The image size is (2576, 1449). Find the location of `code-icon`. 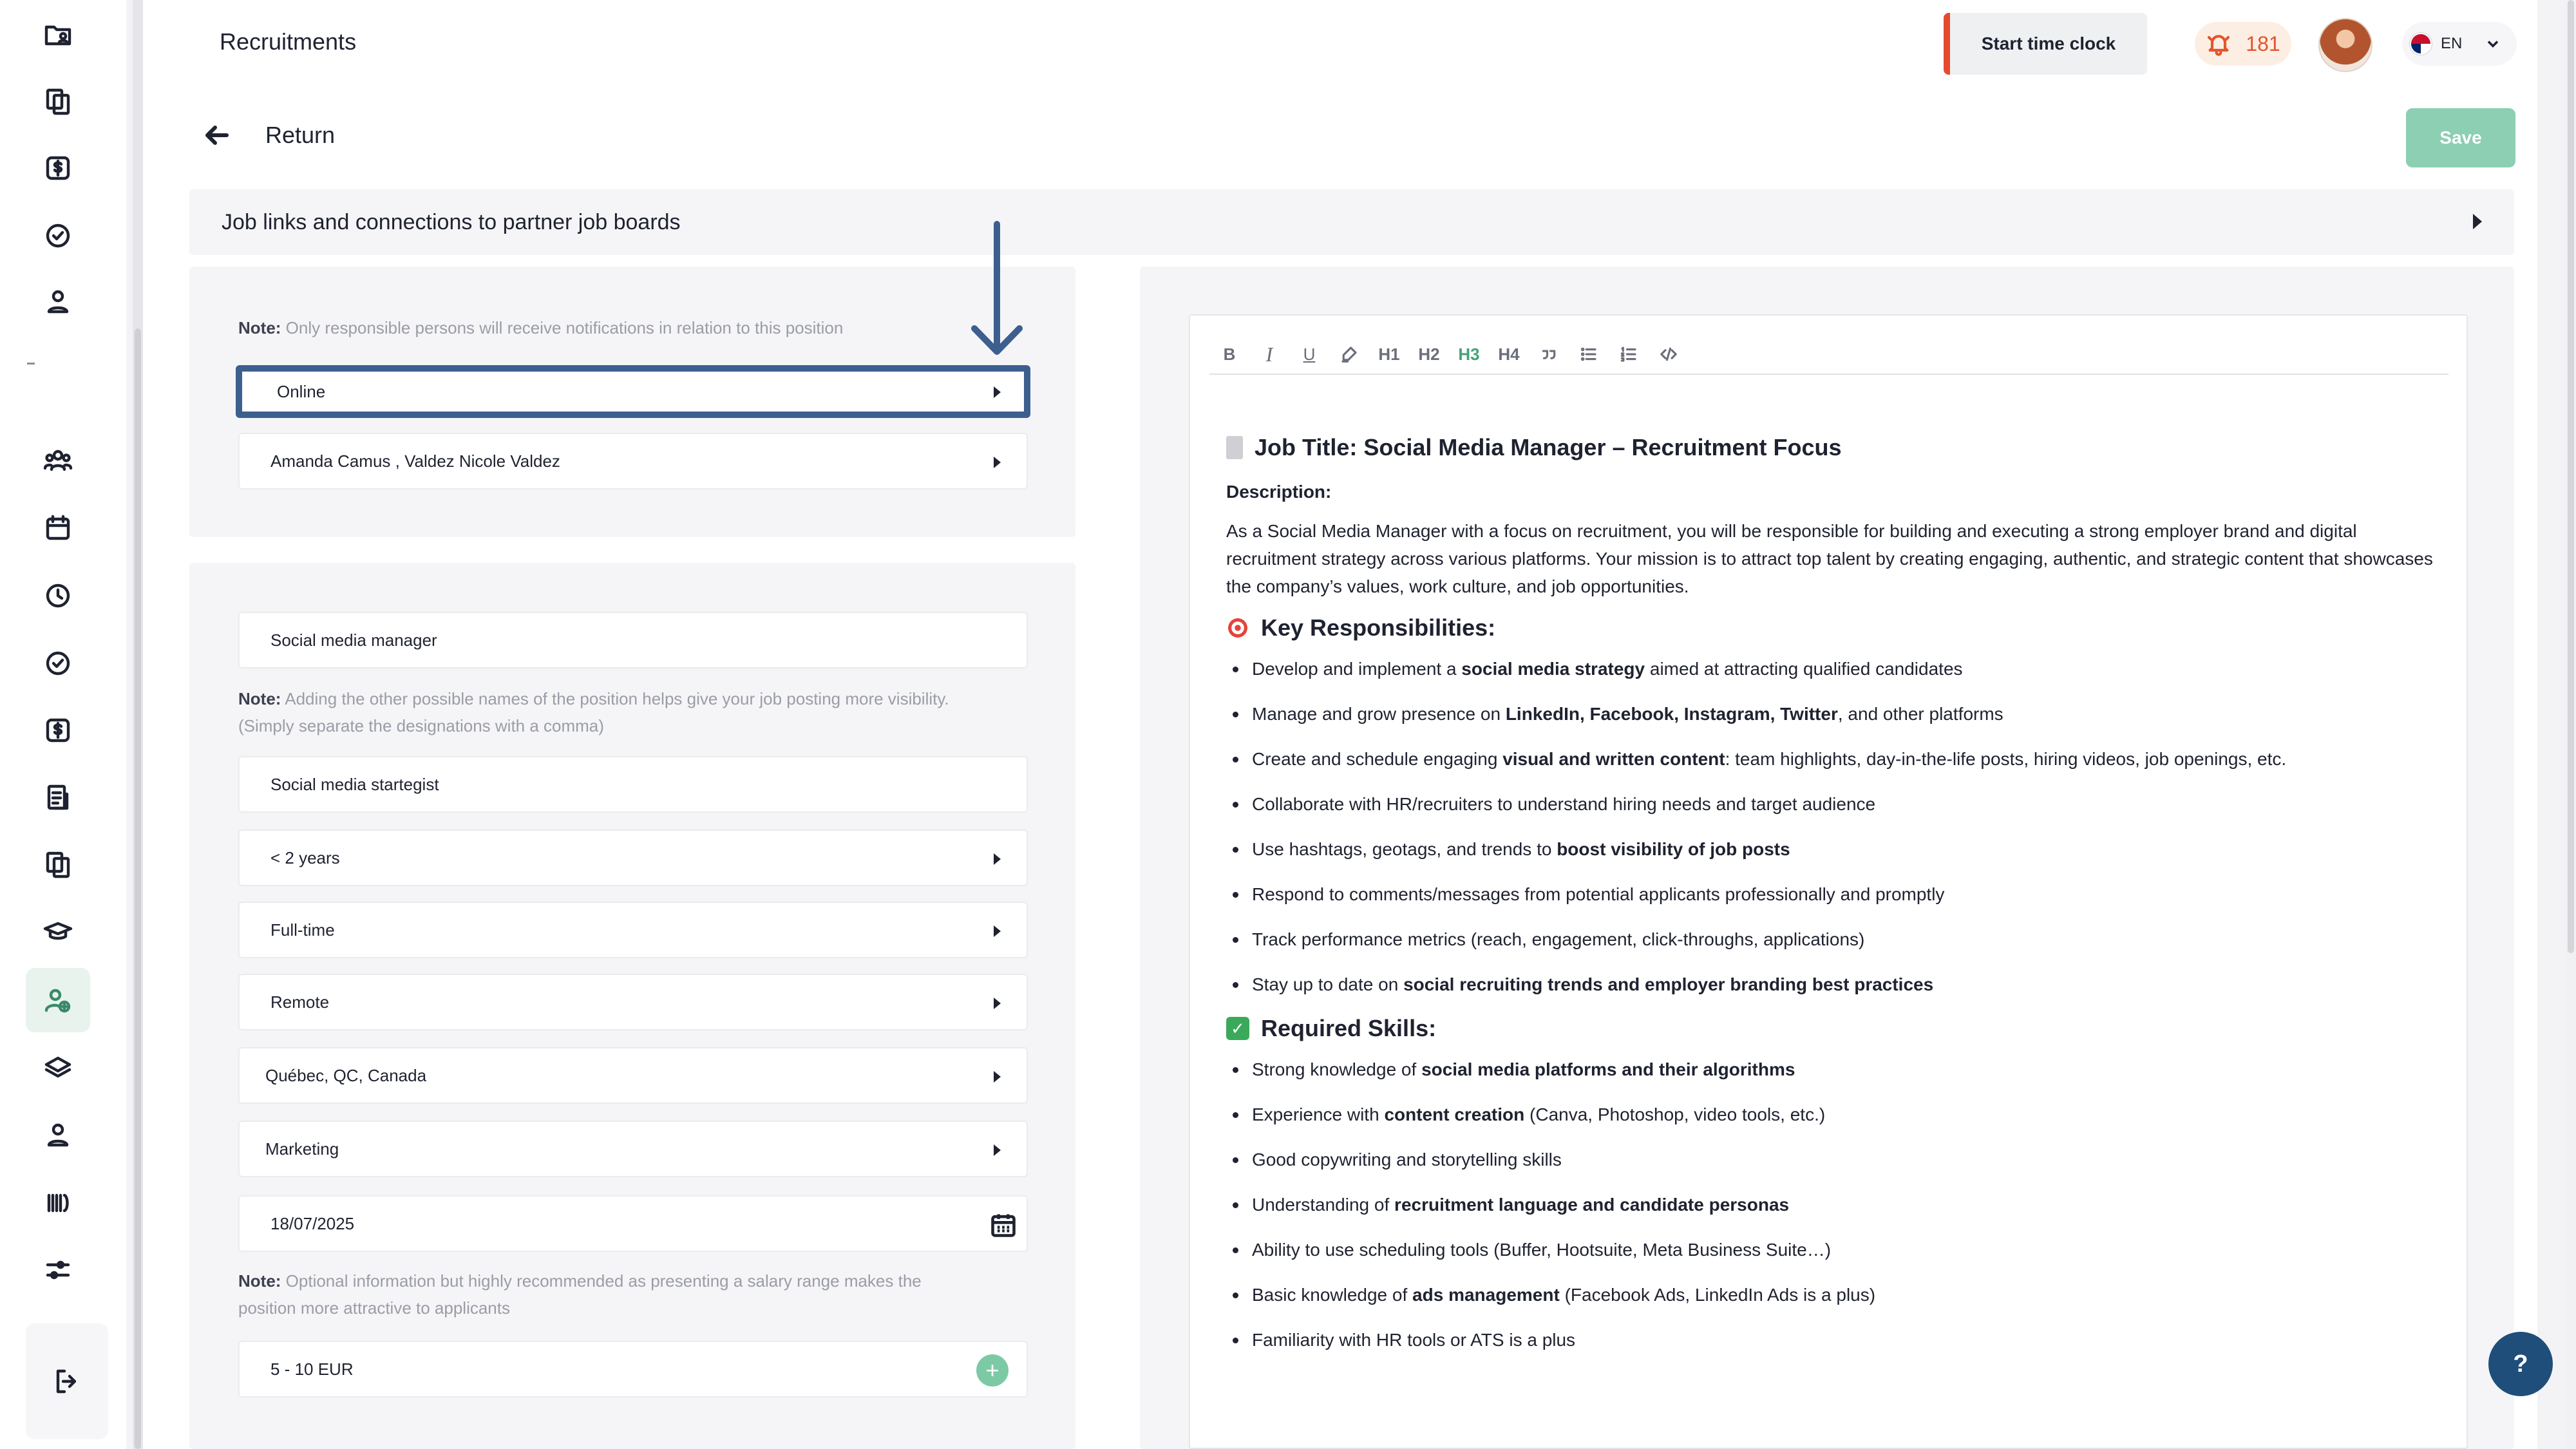

code-icon is located at coordinates (1669, 354).